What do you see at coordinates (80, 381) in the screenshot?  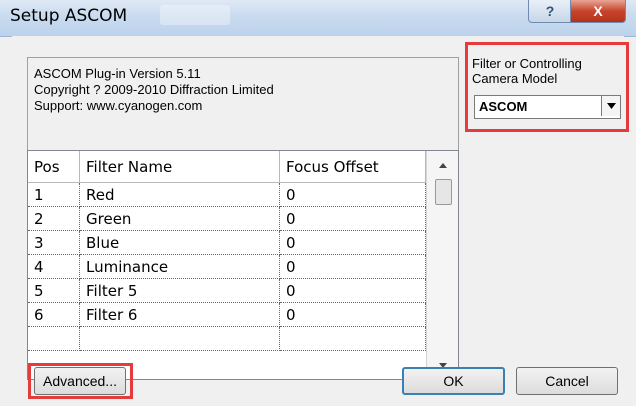 I see `advanced-highlight` at bounding box center [80, 381].